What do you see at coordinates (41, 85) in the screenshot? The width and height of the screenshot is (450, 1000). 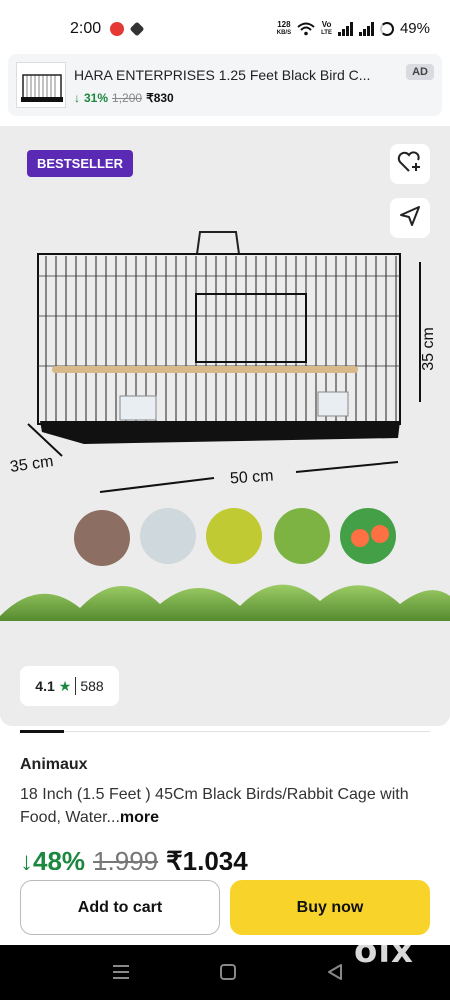 I see `ad-thumbnail` at bounding box center [41, 85].